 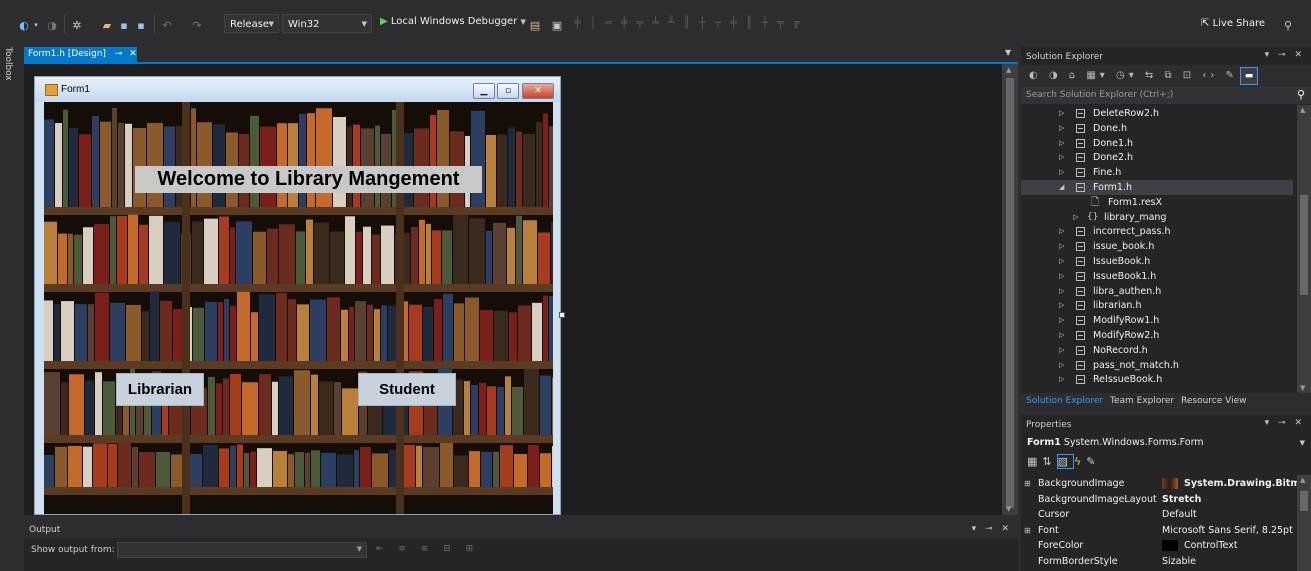 I want to click on start-debugger-button: ▶ Local Windows Debugger ▼, so click(x=453, y=21).